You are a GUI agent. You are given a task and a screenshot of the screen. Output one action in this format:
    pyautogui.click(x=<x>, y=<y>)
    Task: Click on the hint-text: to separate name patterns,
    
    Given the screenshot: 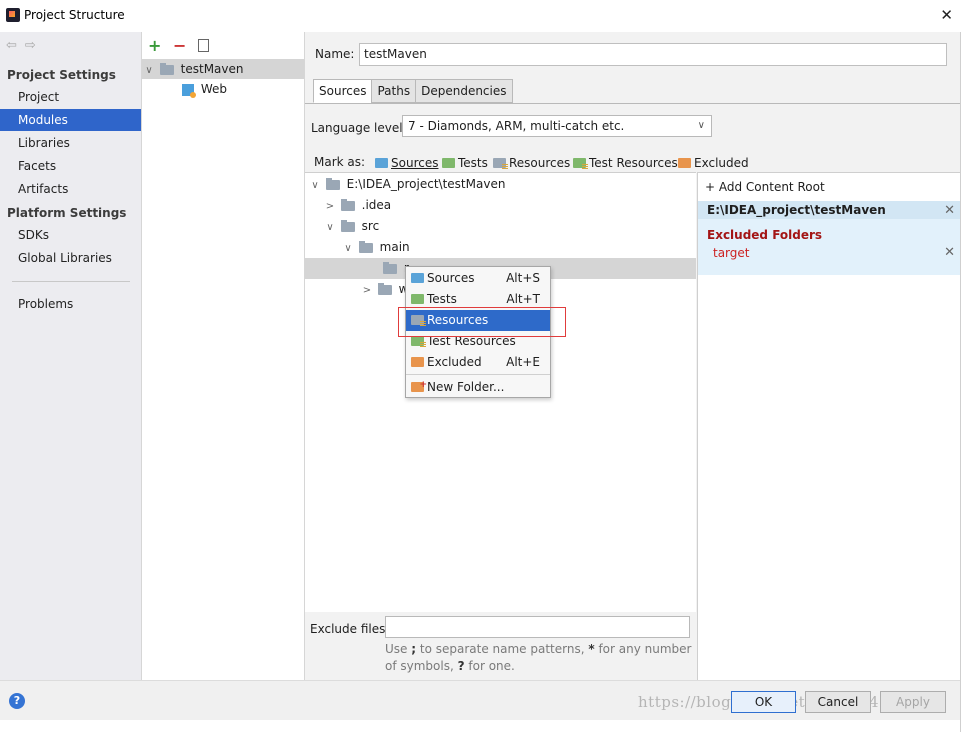 What is the action you would take?
    pyautogui.click(x=502, y=649)
    